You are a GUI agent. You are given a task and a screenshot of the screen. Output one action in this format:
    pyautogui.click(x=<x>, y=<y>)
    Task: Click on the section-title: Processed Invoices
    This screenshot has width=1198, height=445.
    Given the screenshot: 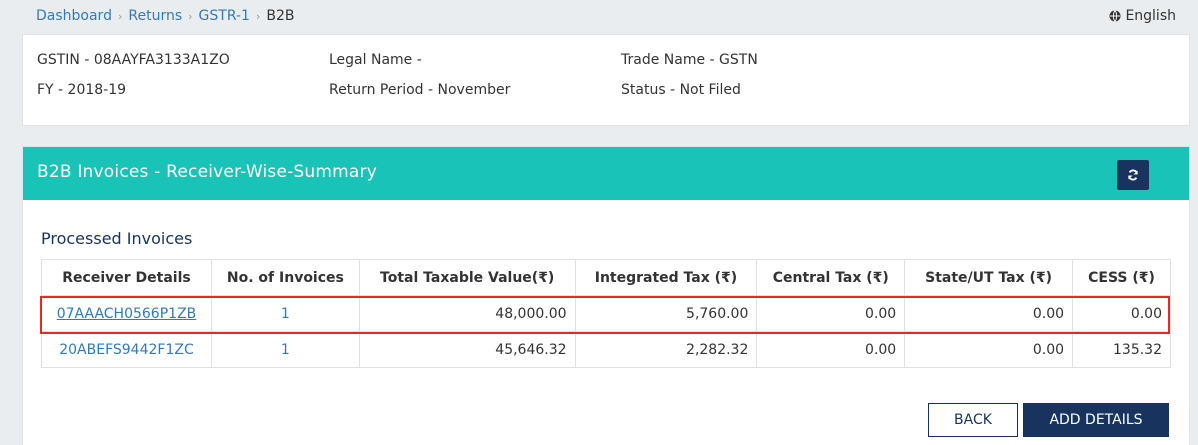 What is the action you would take?
    pyautogui.click(x=117, y=238)
    